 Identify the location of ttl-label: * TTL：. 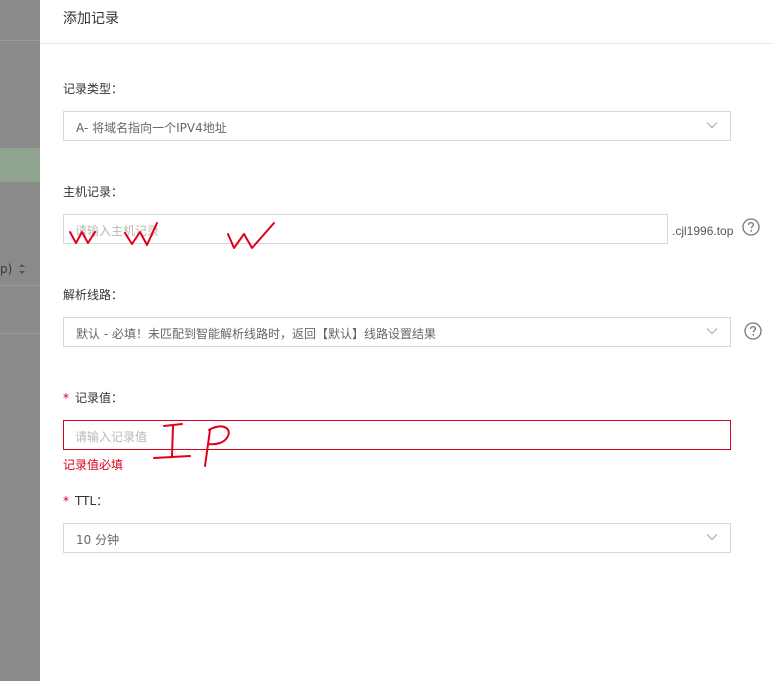
(85, 500).